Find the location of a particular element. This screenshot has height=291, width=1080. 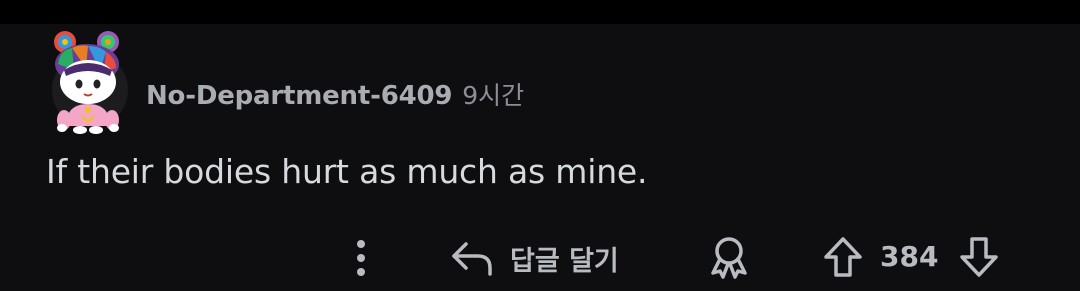

vote-score: 384 is located at coordinates (909, 256).